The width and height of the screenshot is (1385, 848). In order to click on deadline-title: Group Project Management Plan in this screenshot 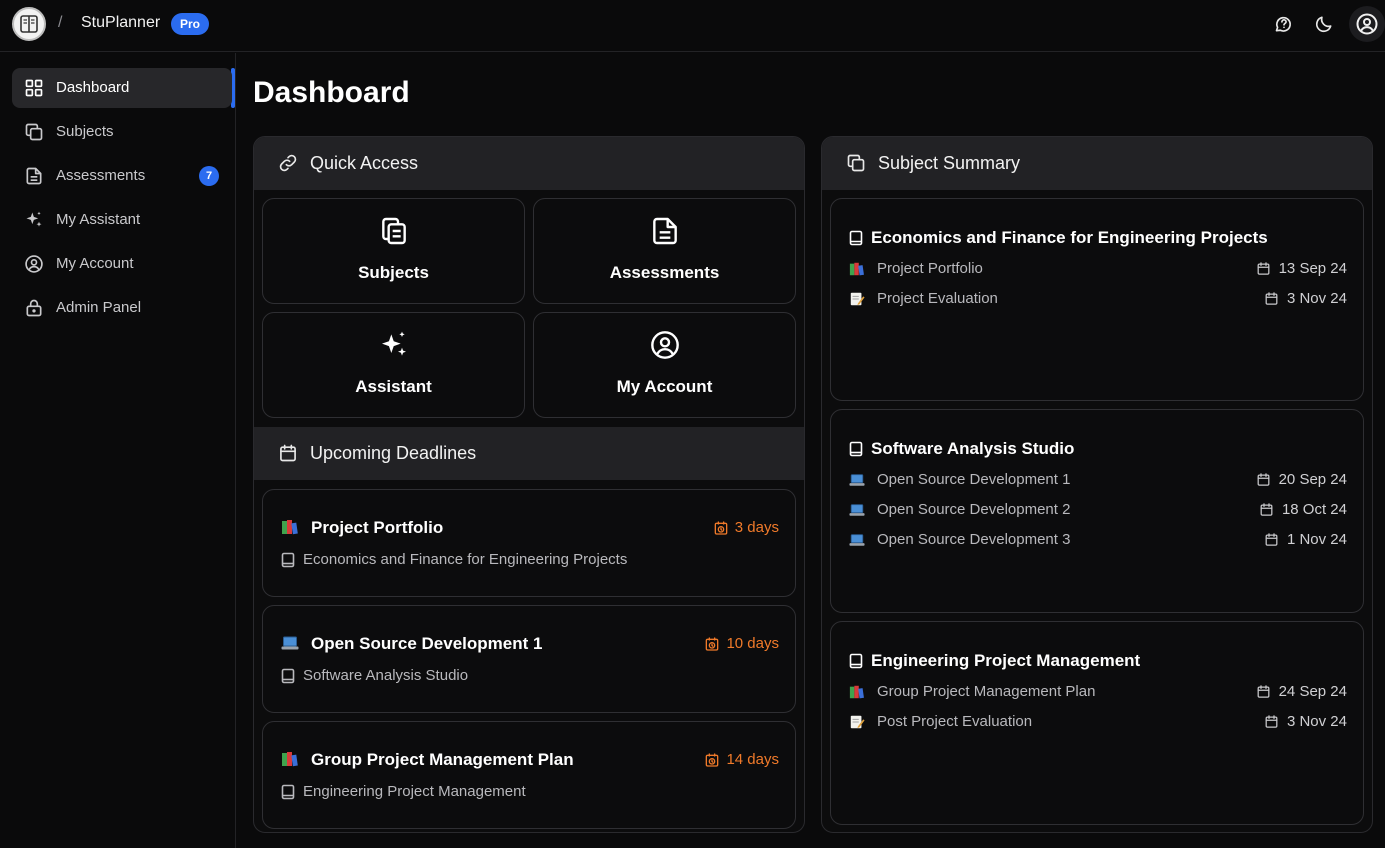, I will do `click(442, 759)`.